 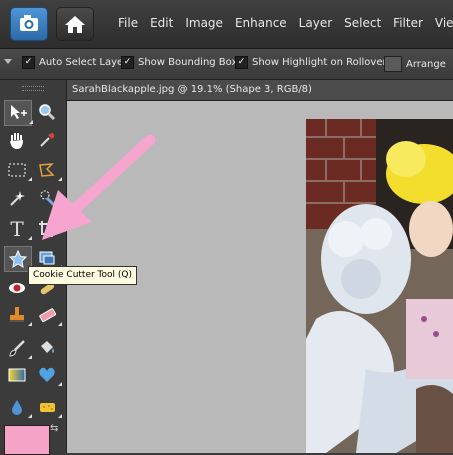 I want to click on toolbox-grip, so click(x=33, y=88).